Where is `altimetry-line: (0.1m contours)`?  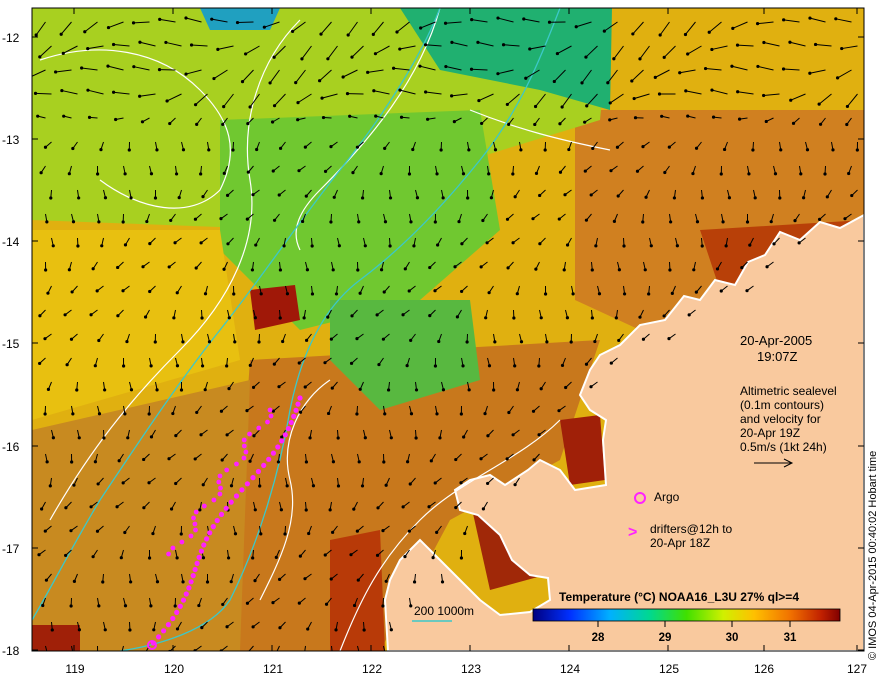
altimetry-line: (0.1m contours) is located at coordinates (782, 405).